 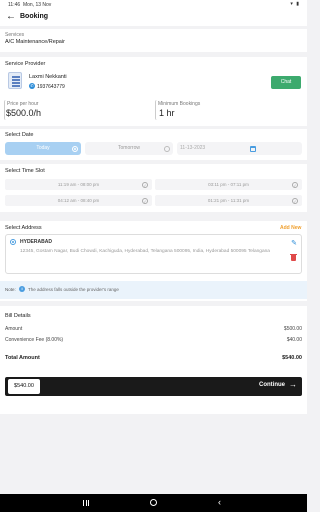 I want to click on bookings-box: Minimum Bookings 1 hr, so click(x=228, y=110).